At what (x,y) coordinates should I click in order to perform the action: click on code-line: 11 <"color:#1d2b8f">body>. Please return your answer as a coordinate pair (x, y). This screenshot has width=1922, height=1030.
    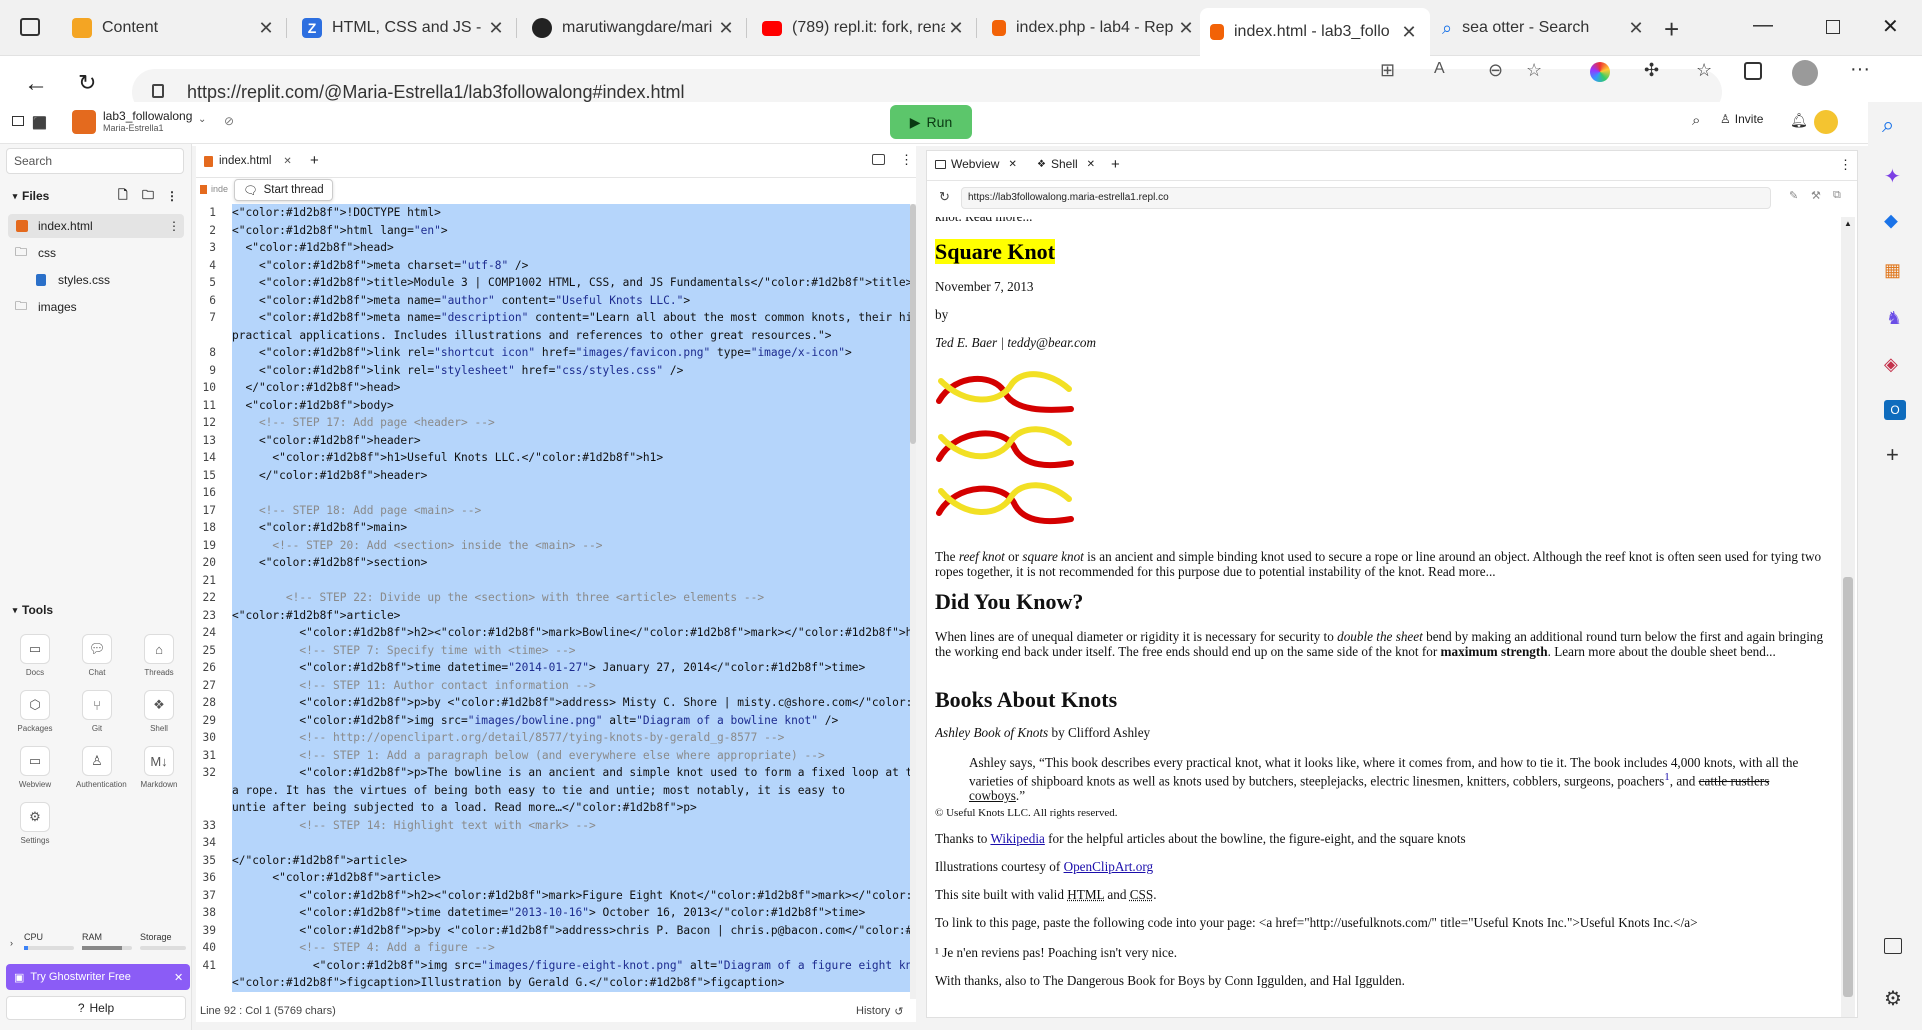
    Looking at the image, I should click on (556, 405).